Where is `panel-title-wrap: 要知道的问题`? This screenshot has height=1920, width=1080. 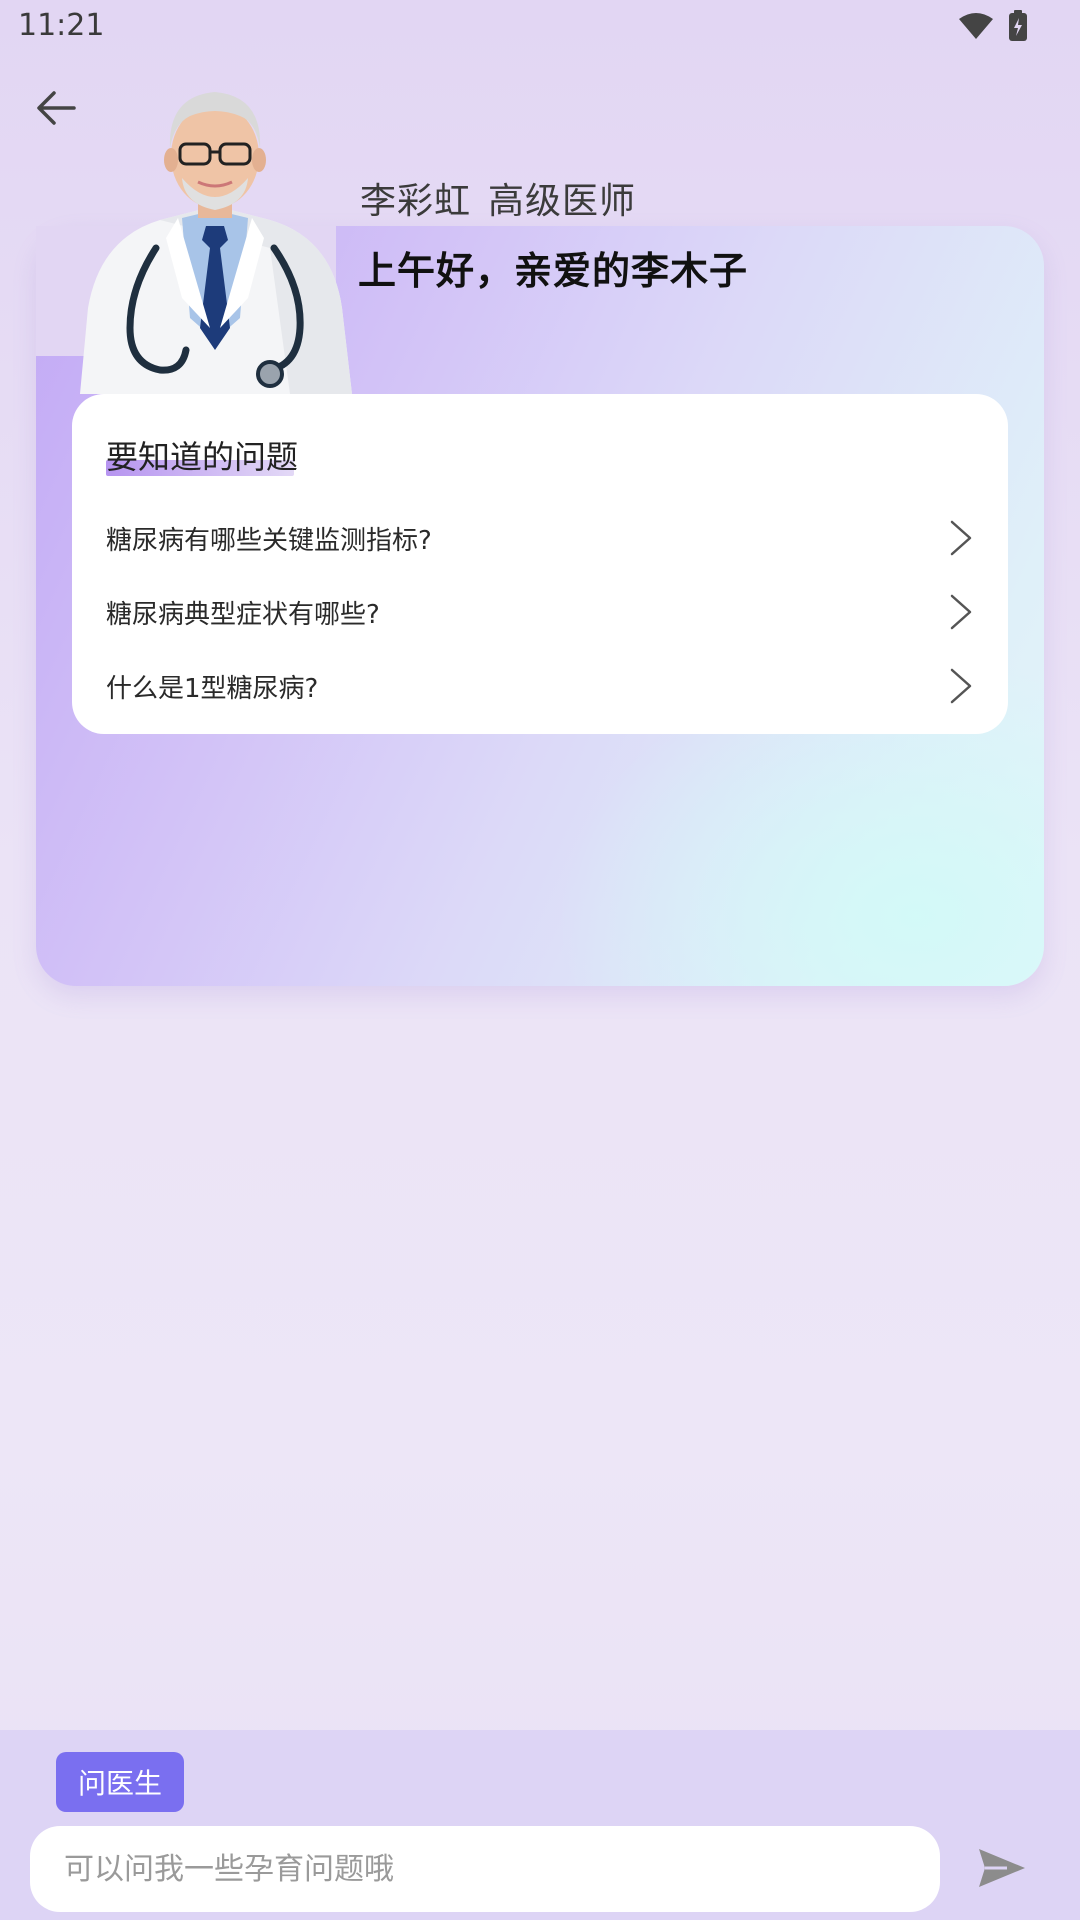 panel-title-wrap: 要知道的问题 is located at coordinates (202, 455).